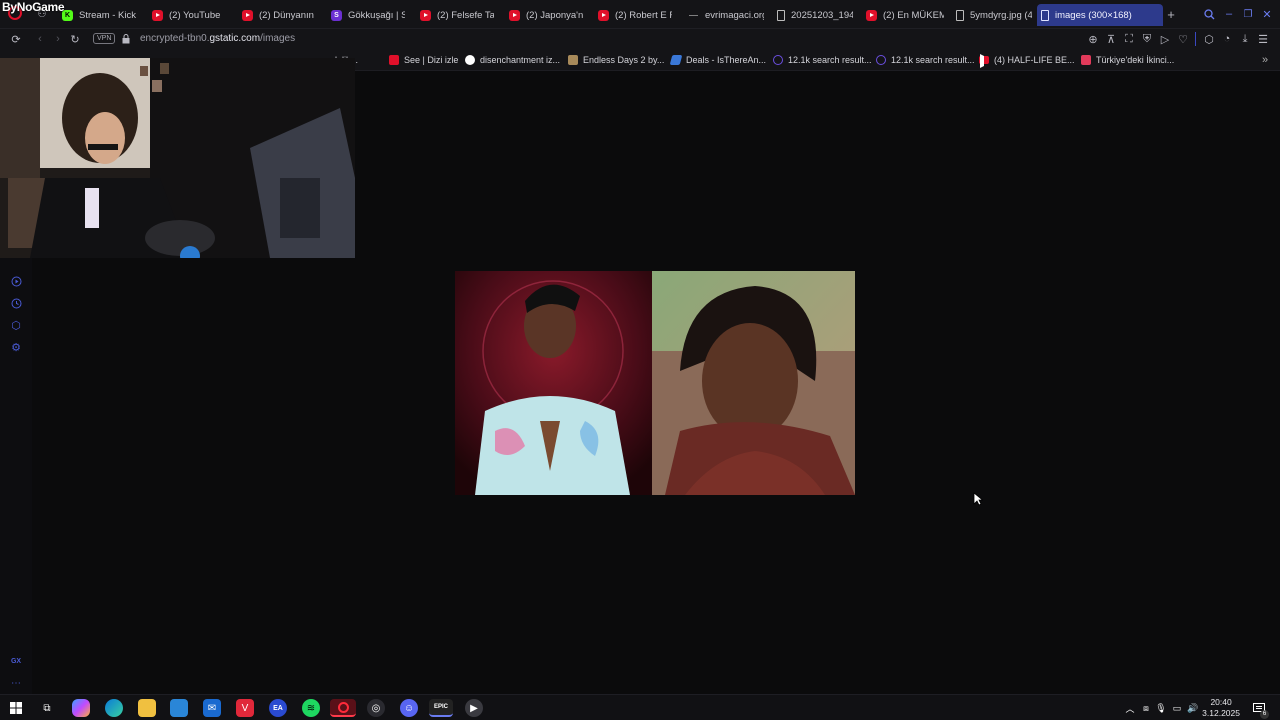 This screenshot has height=720, width=1280. Describe the element at coordinates (474, 708) in the screenshot. I see `media-player-icon: ▶` at that location.